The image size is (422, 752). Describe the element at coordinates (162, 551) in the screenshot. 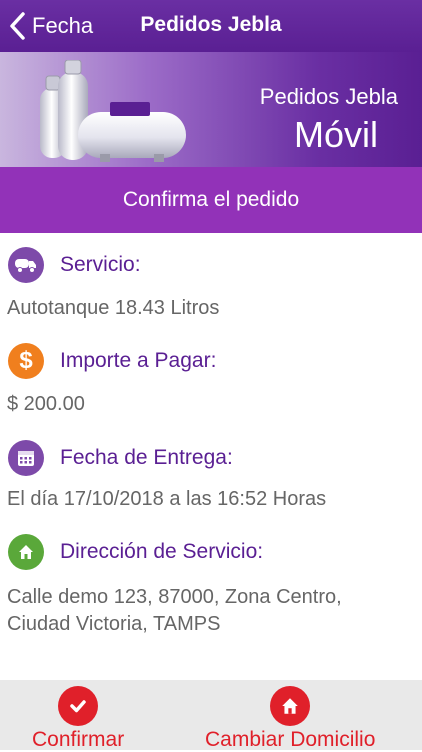

I see `address-label: Dirección de Servicio:` at that location.